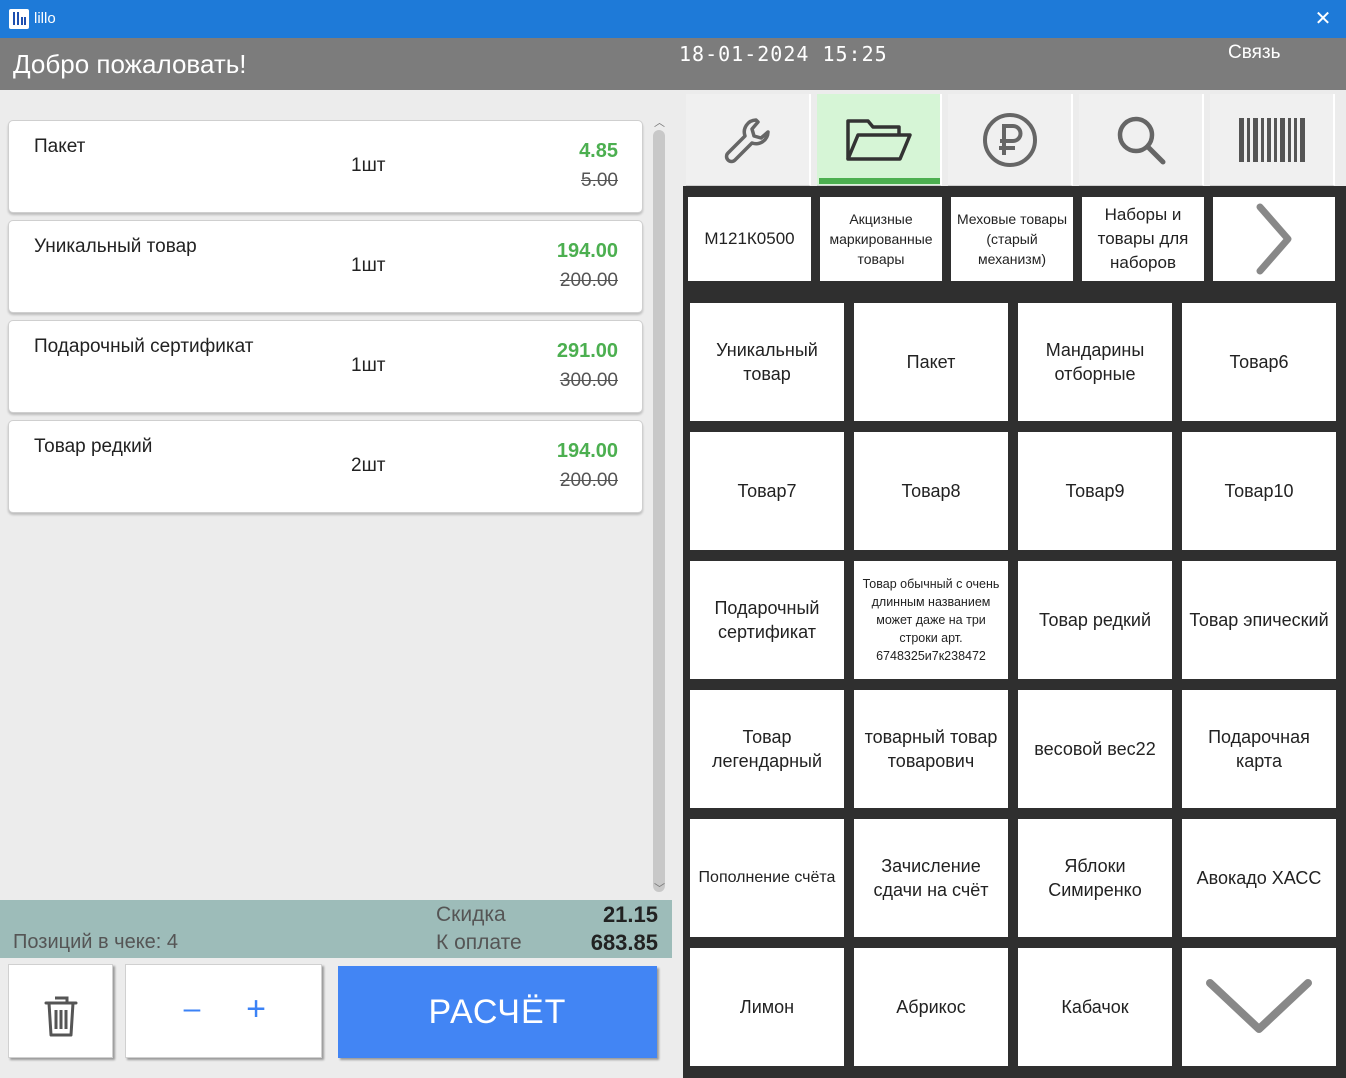 This screenshot has width=1346, height=1078. What do you see at coordinates (325, 266) in the screenshot?
I see `receipt-item: Уникальный товар 1шт 194.00 200.00` at bounding box center [325, 266].